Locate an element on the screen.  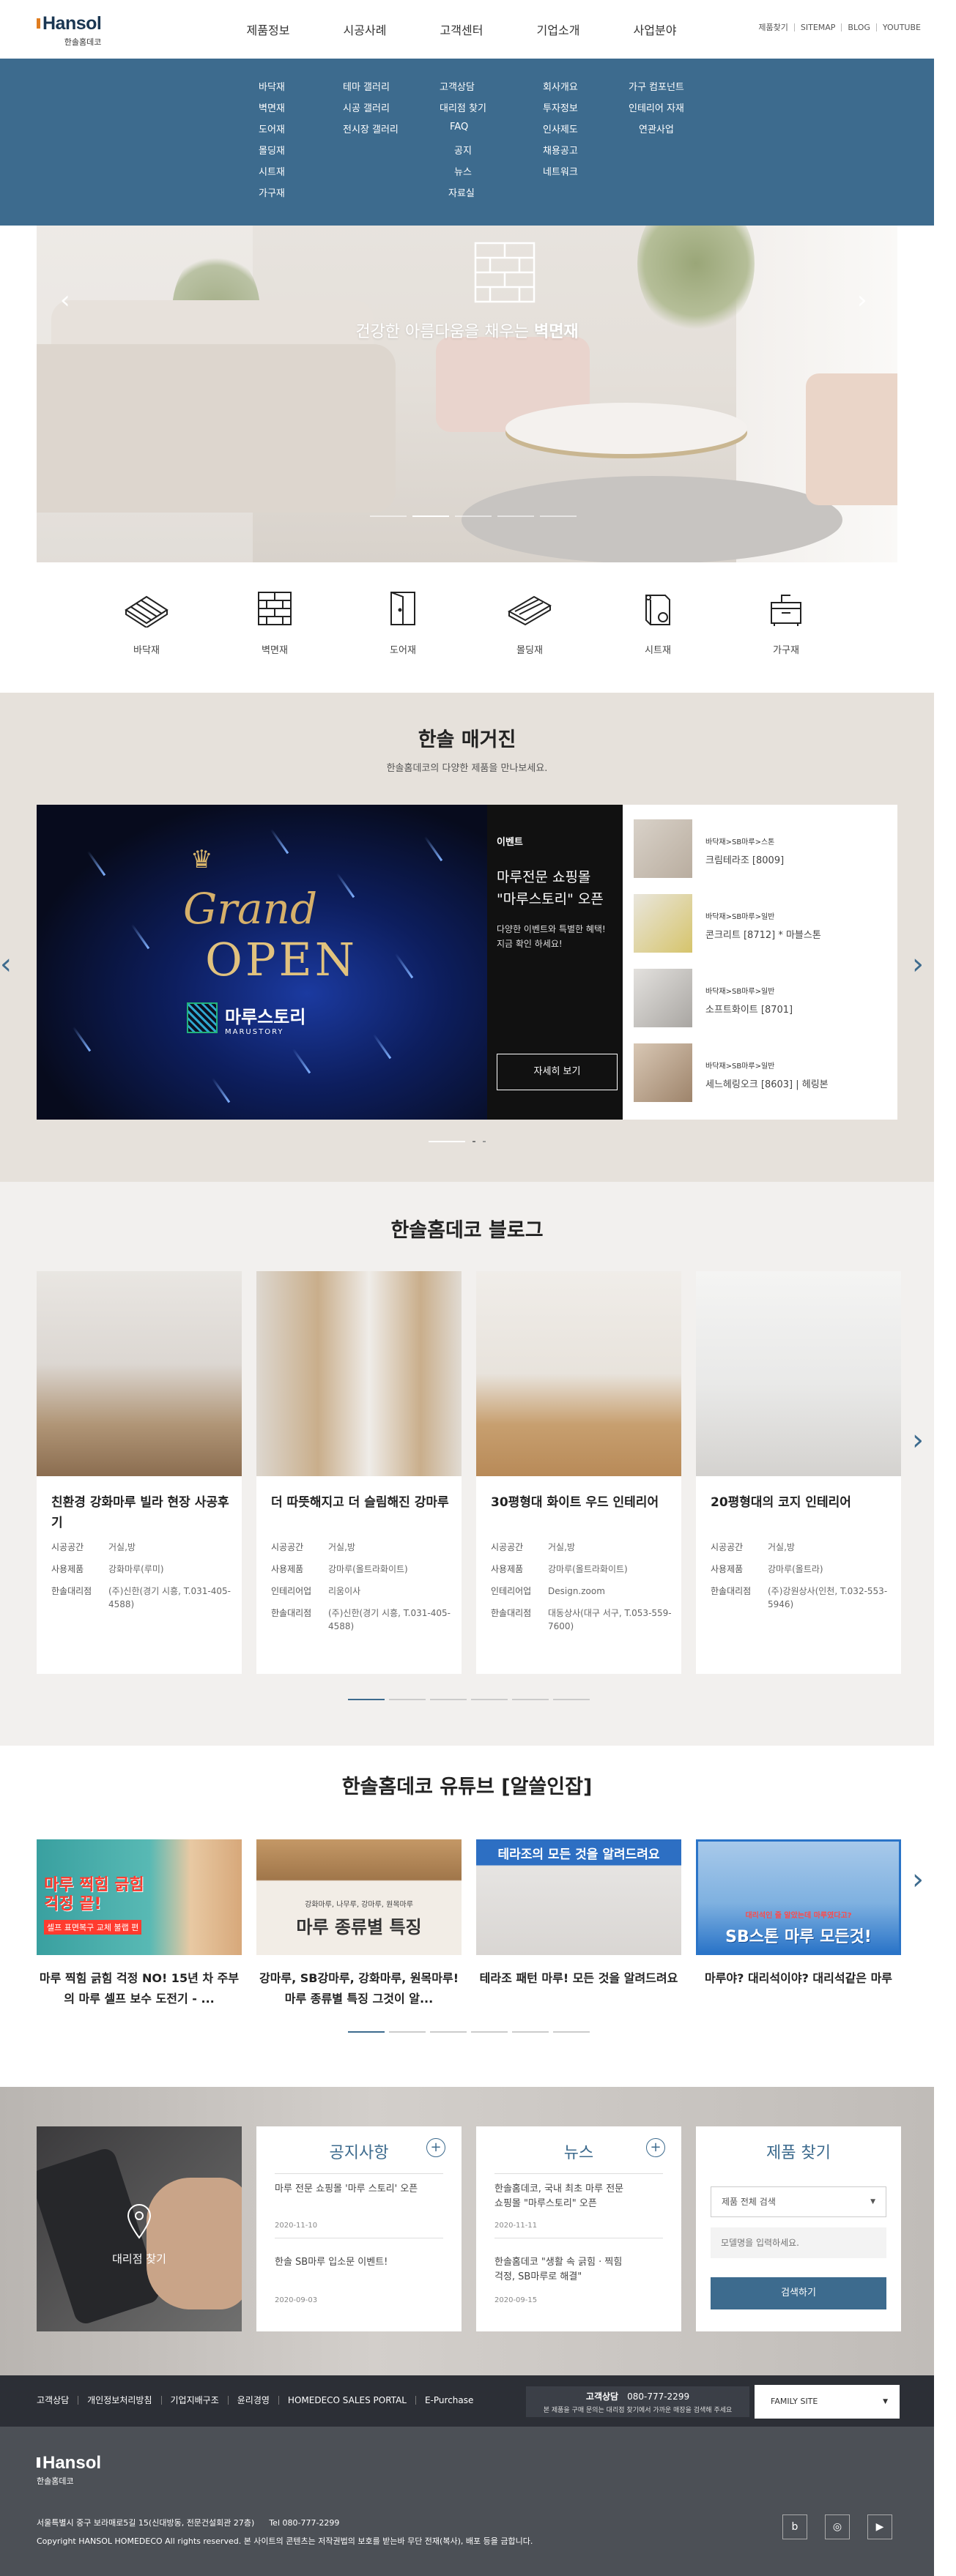
category-molding: 몰딩재 is located at coordinates (530, 622).